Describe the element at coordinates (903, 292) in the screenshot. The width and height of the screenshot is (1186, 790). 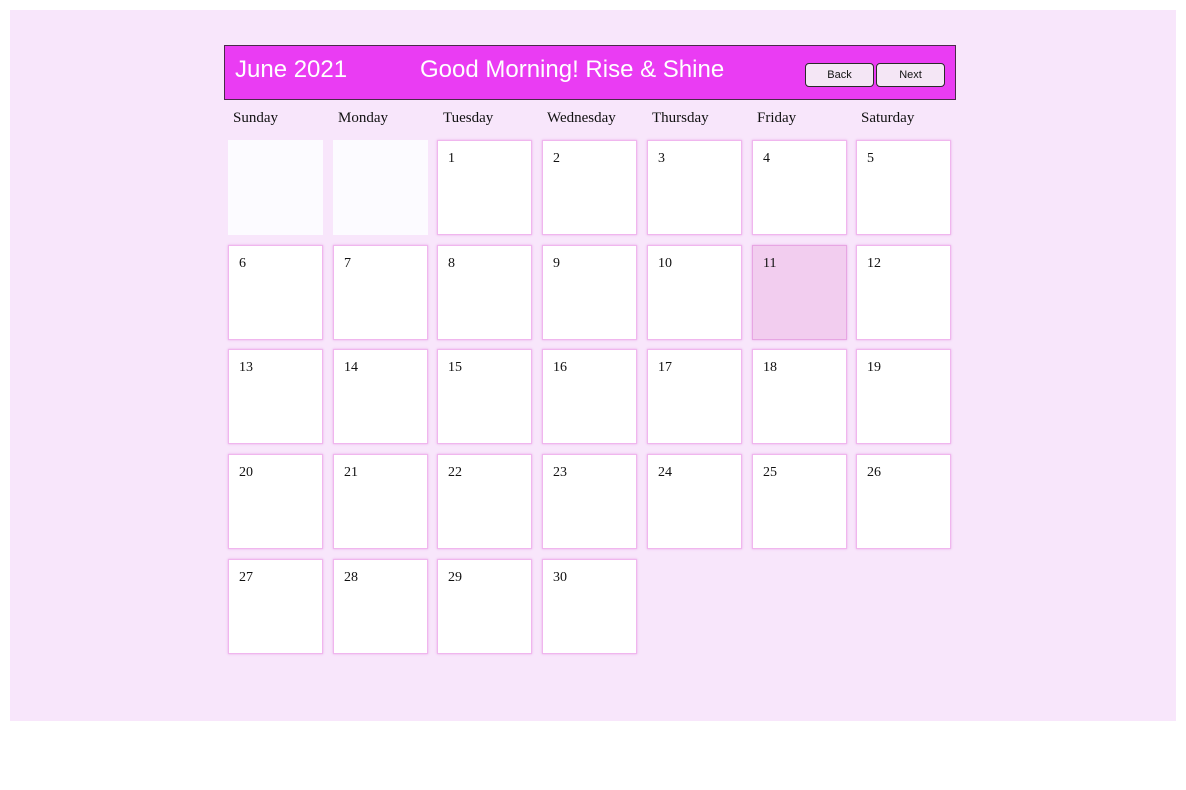
I see `day-cell: 12` at that location.